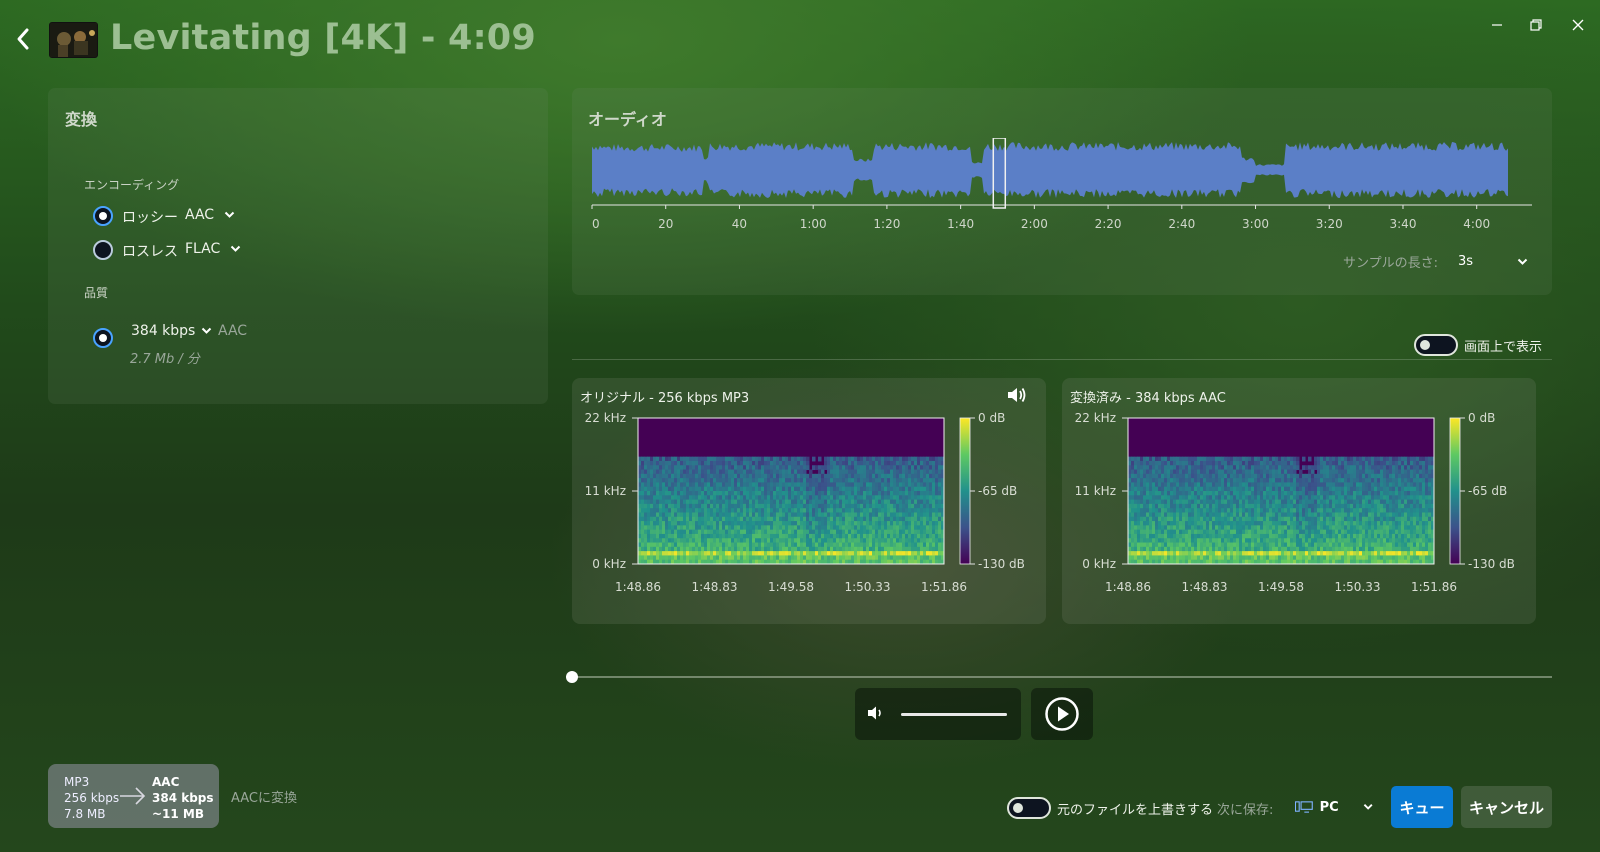 The width and height of the screenshot is (1600, 852). Describe the element at coordinates (213, 249) in the screenshot. I see `lossless-format-select: FLAC` at that location.